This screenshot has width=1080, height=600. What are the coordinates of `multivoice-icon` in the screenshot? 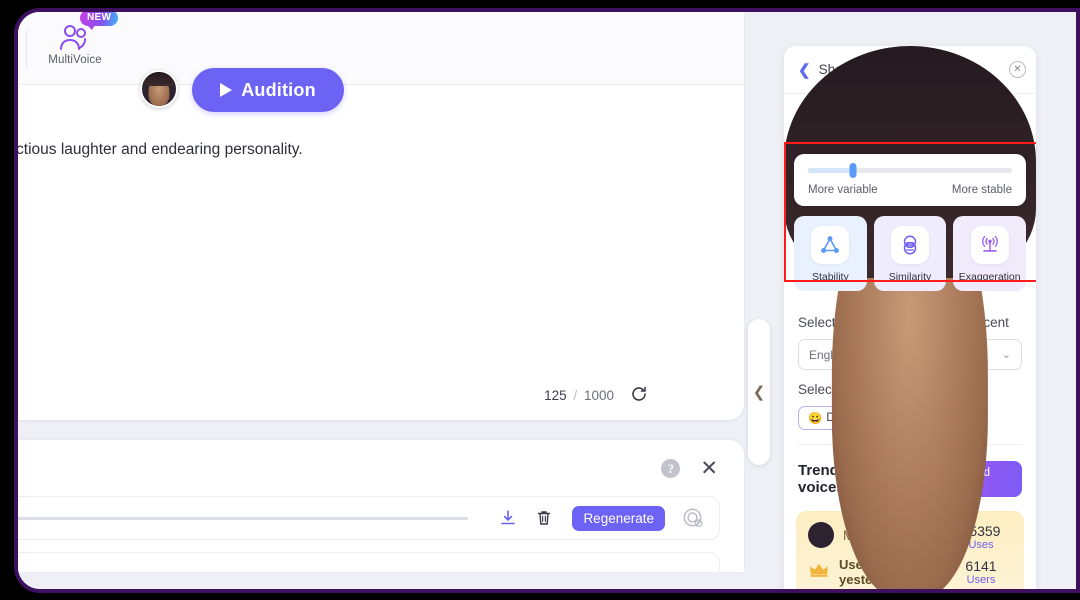 It's located at (75, 37).